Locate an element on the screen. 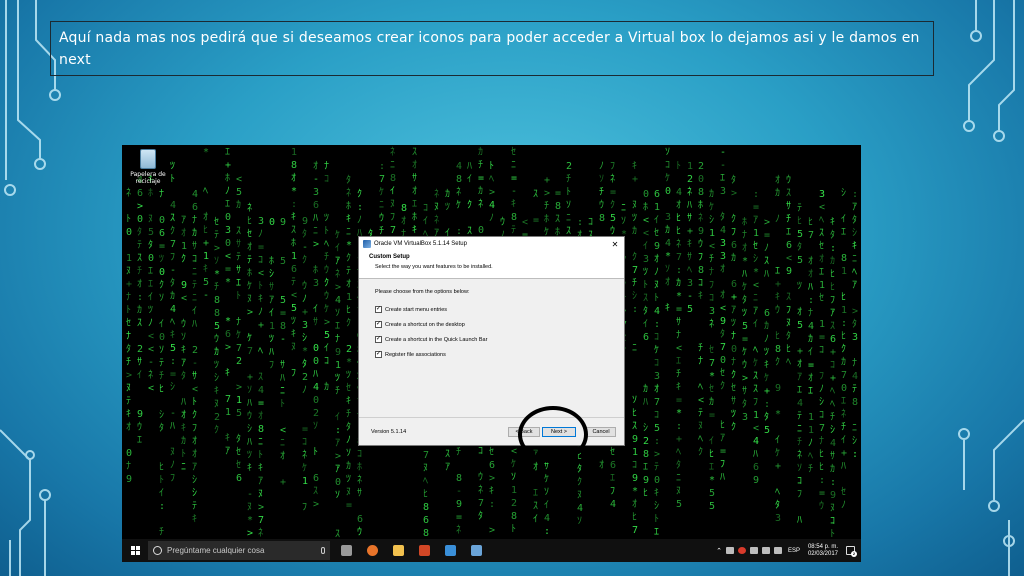 The height and width of the screenshot is (576, 1024). search-box: Pregúntame cualquier cosa is located at coordinates (239, 550).